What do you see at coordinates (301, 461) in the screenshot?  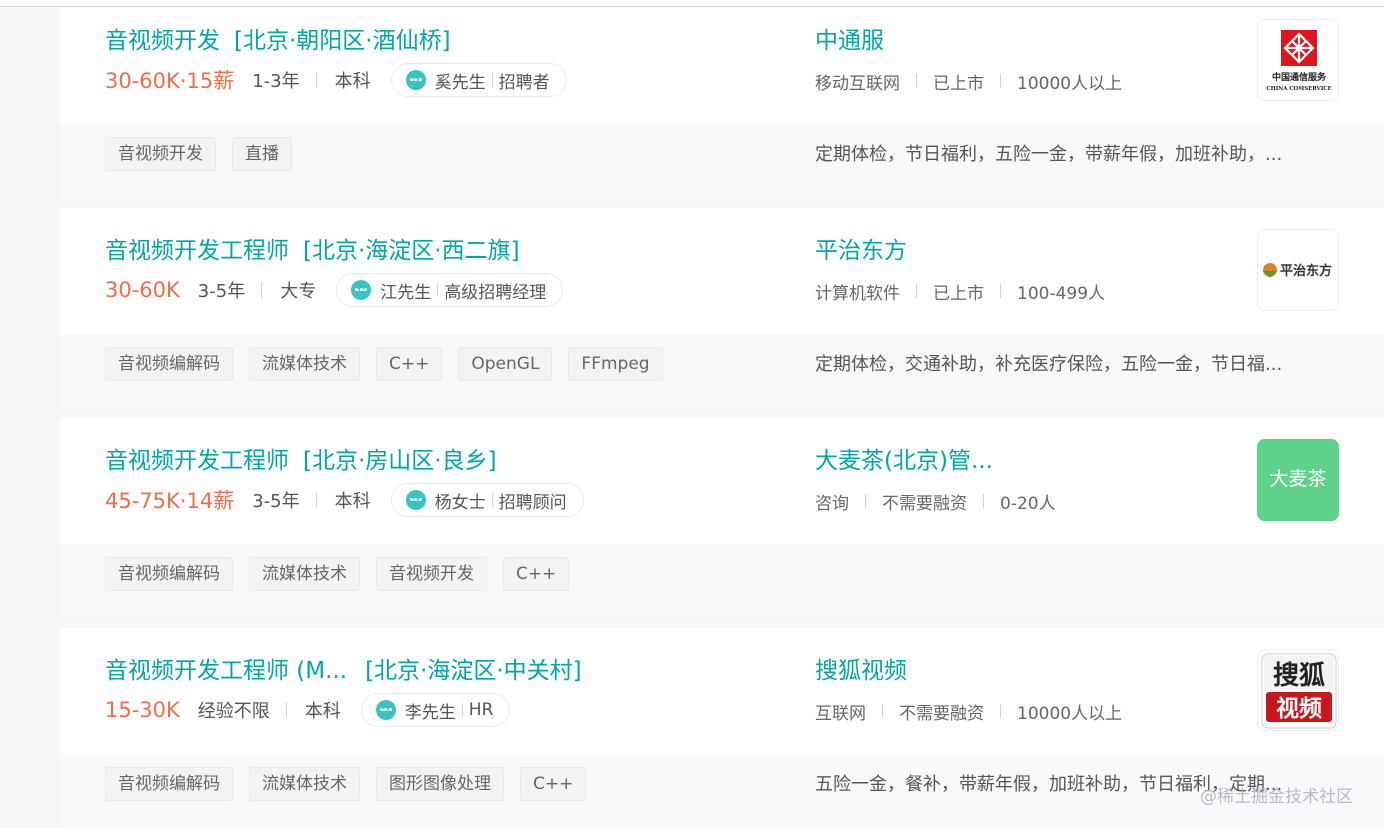 I see `job-title-link: 音视频开发工程师 [北京·房山区·良乡]` at bounding box center [301, 461].